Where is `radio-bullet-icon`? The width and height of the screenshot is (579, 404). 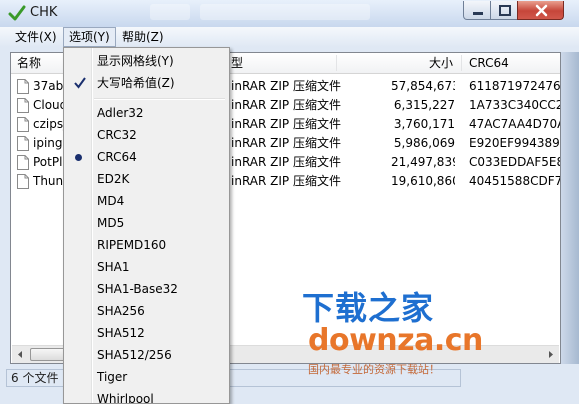
radio-bullet-icon is located at coordinates (78, 157).